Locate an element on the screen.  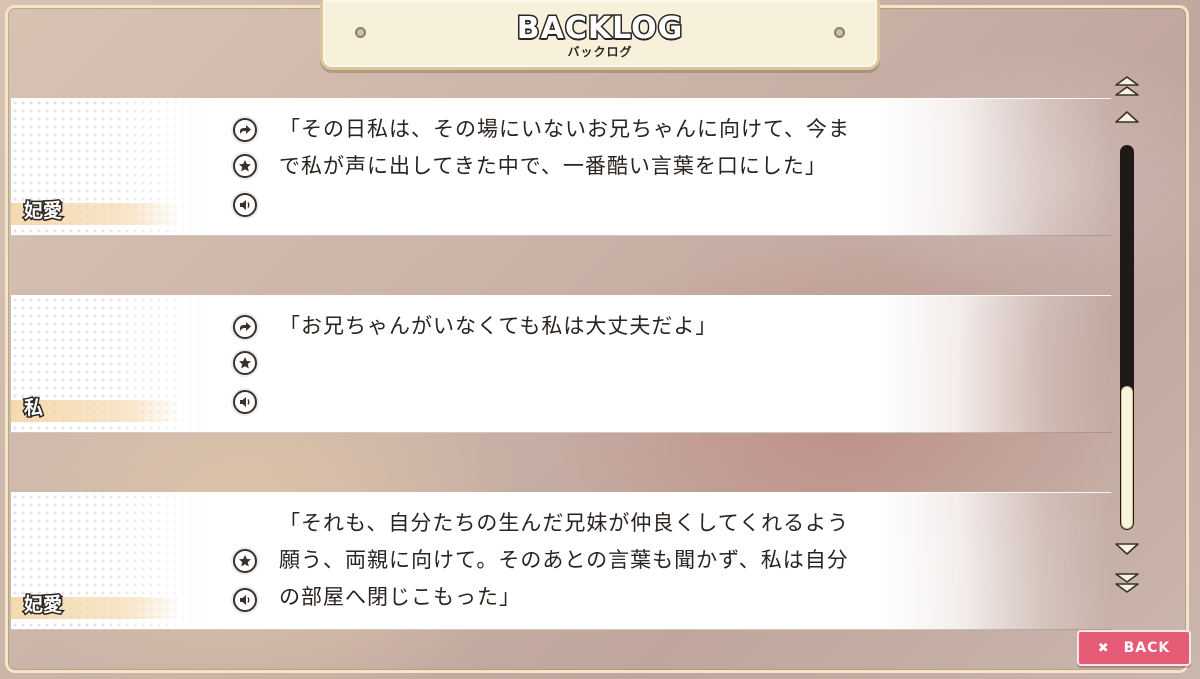
double-chevron-down-icon is located at coordinates (1127, 583).